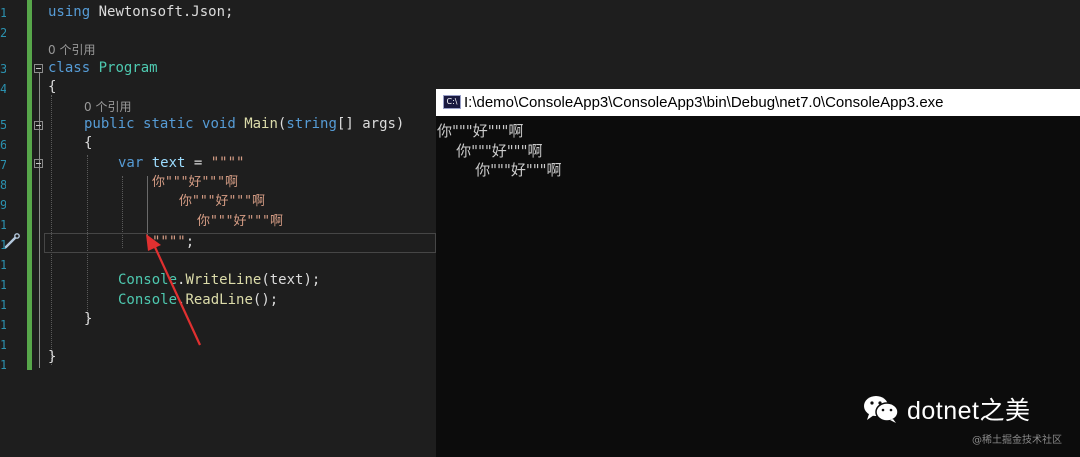  I want to click on method-name: WriteLine, so click(223, 280).